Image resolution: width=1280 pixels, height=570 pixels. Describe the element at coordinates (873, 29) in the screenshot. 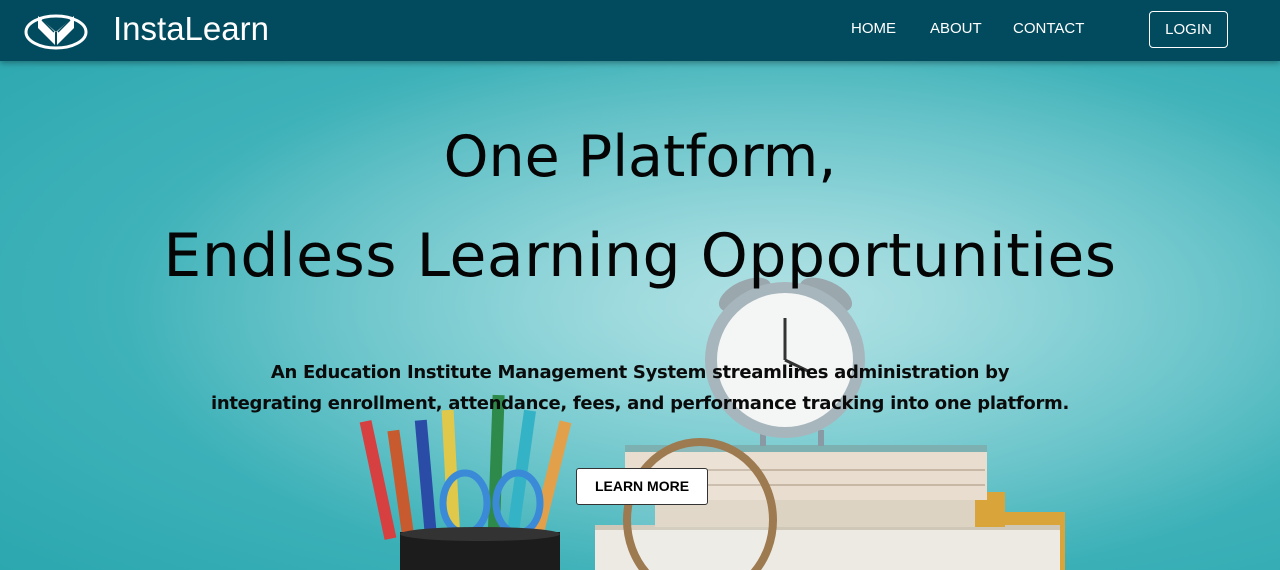

I see `nav-home-link: HOME` at that location.